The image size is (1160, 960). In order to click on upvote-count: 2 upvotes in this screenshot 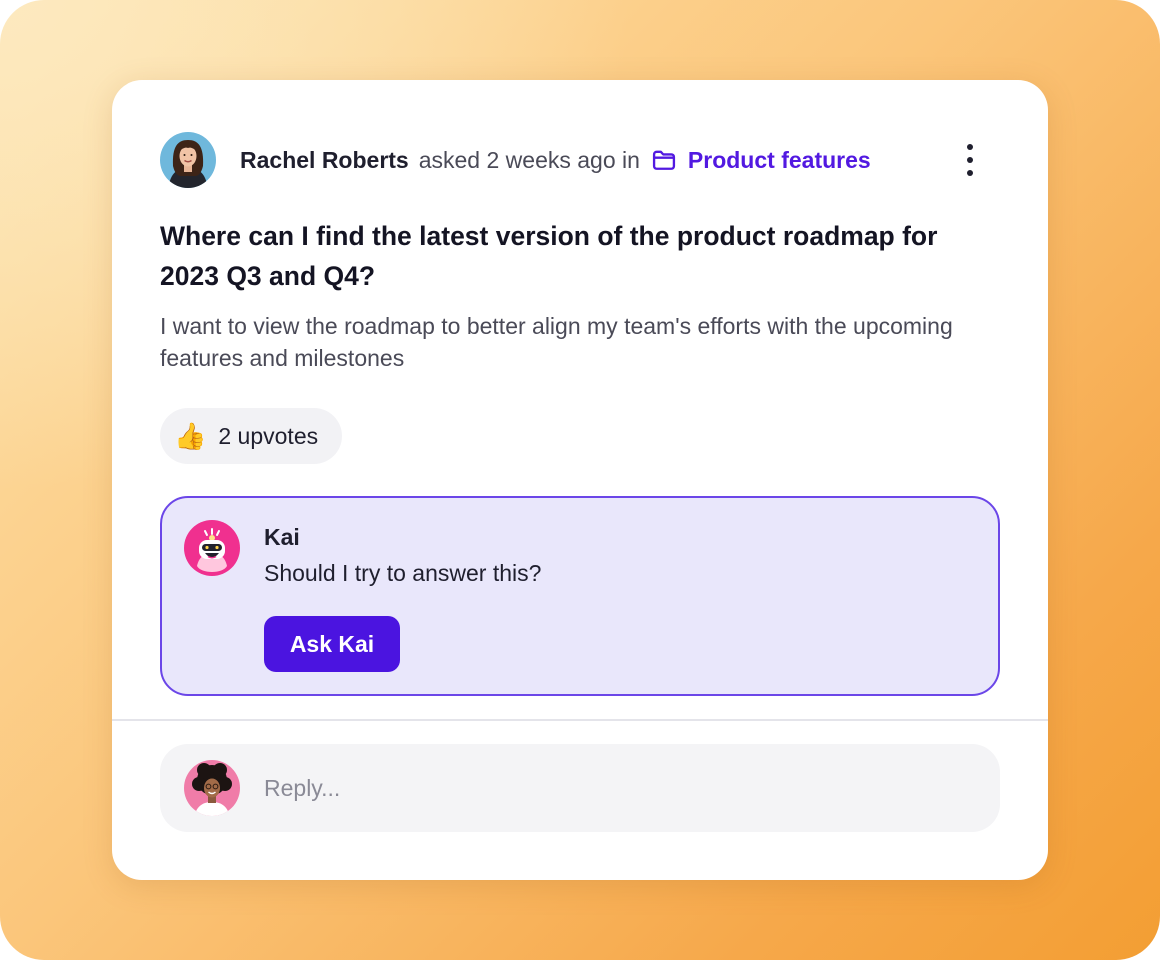, I will do `click(268, 435)`.